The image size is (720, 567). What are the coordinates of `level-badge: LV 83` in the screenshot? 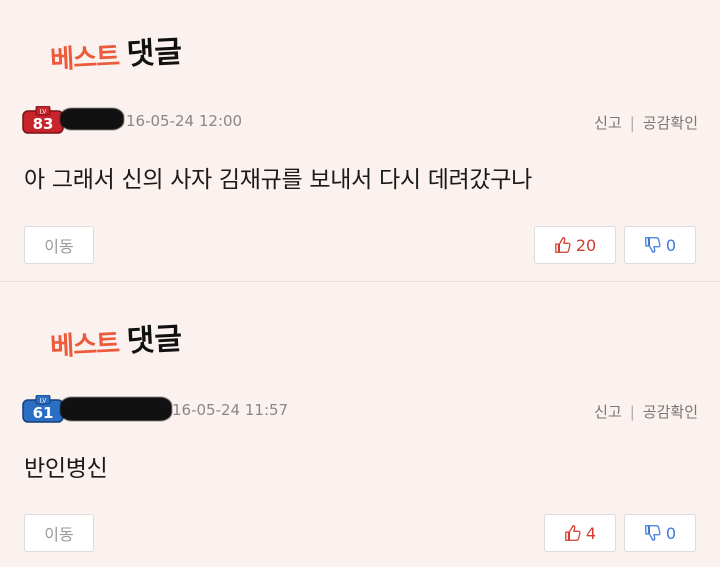 It's located at (43, 120).